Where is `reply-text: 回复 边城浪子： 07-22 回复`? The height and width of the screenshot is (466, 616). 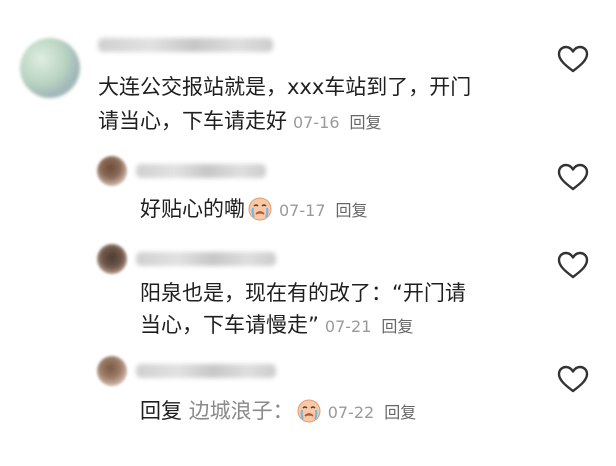
reply-text: 回复 边城浪子： 07-22 回复 is located at coordinates (278, 412).